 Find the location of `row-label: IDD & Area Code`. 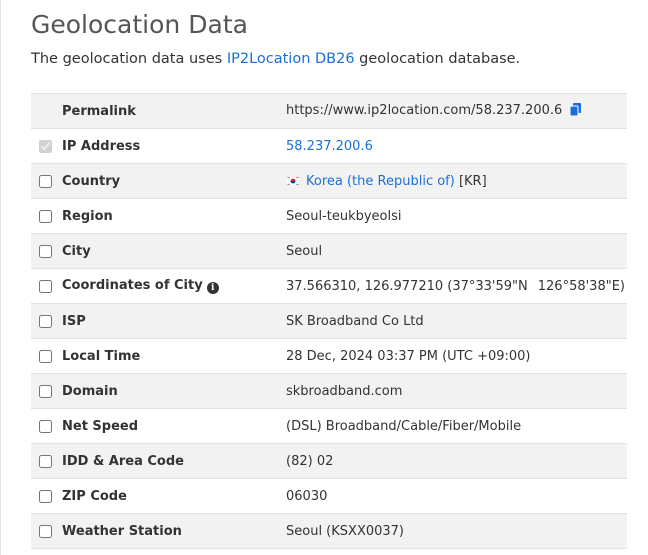

row-label: IDD & Area Code is located at coordinates (123, 461).